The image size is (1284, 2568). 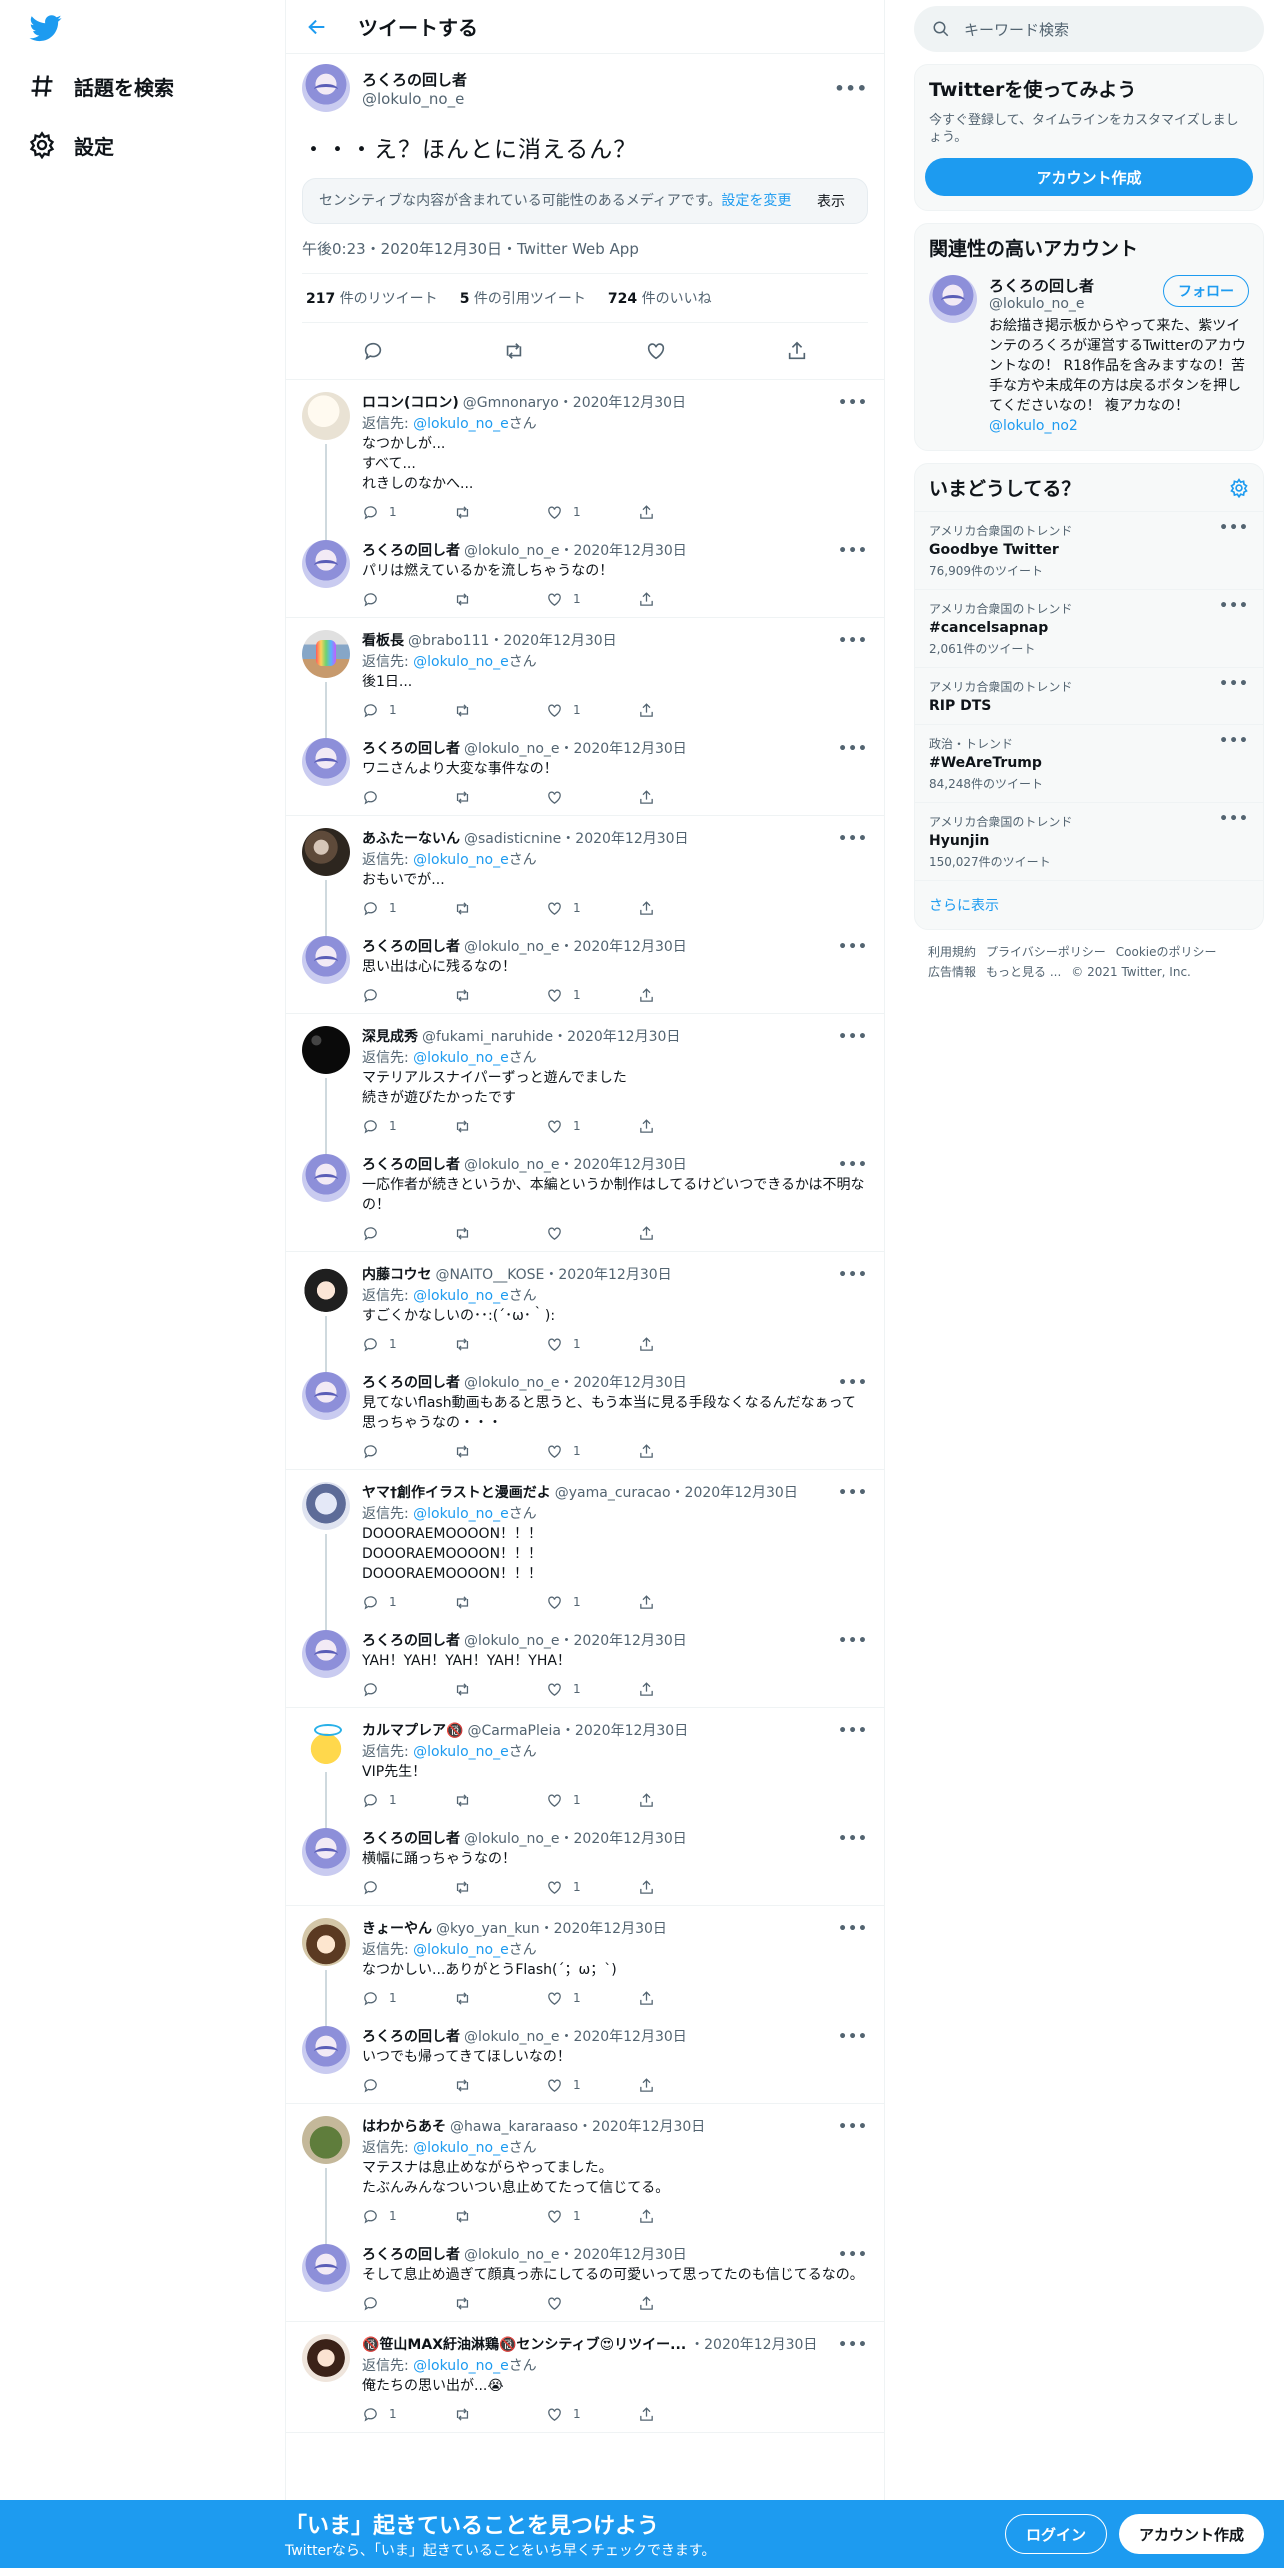 I want to click on change-settings-link: 設定を変更, so click(x=756, y=201).